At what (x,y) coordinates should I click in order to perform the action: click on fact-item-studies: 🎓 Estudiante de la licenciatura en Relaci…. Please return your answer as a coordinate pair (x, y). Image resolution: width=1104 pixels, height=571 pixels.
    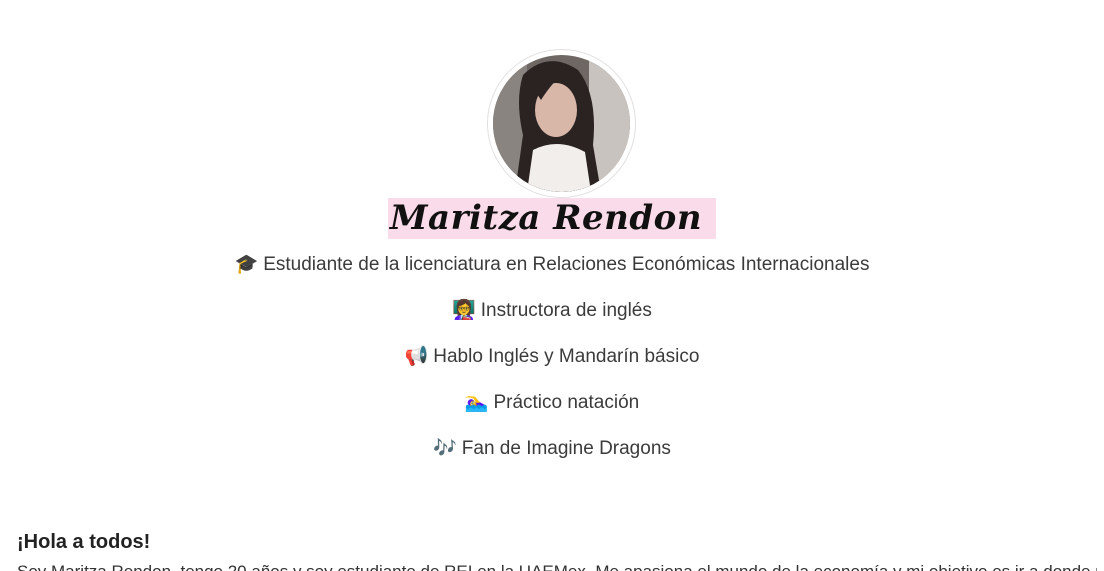
    Looking at the image, I should click on (552, 273).